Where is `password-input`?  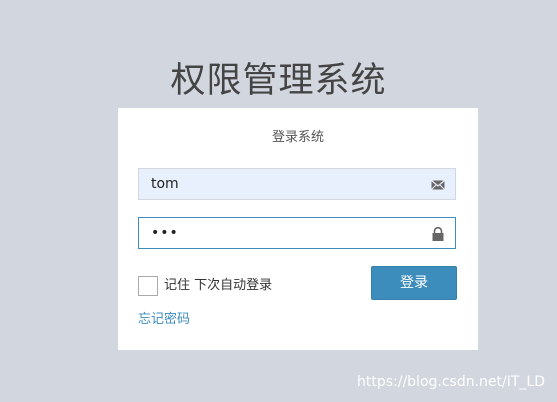 password-input is located at coordinates (279, 233).